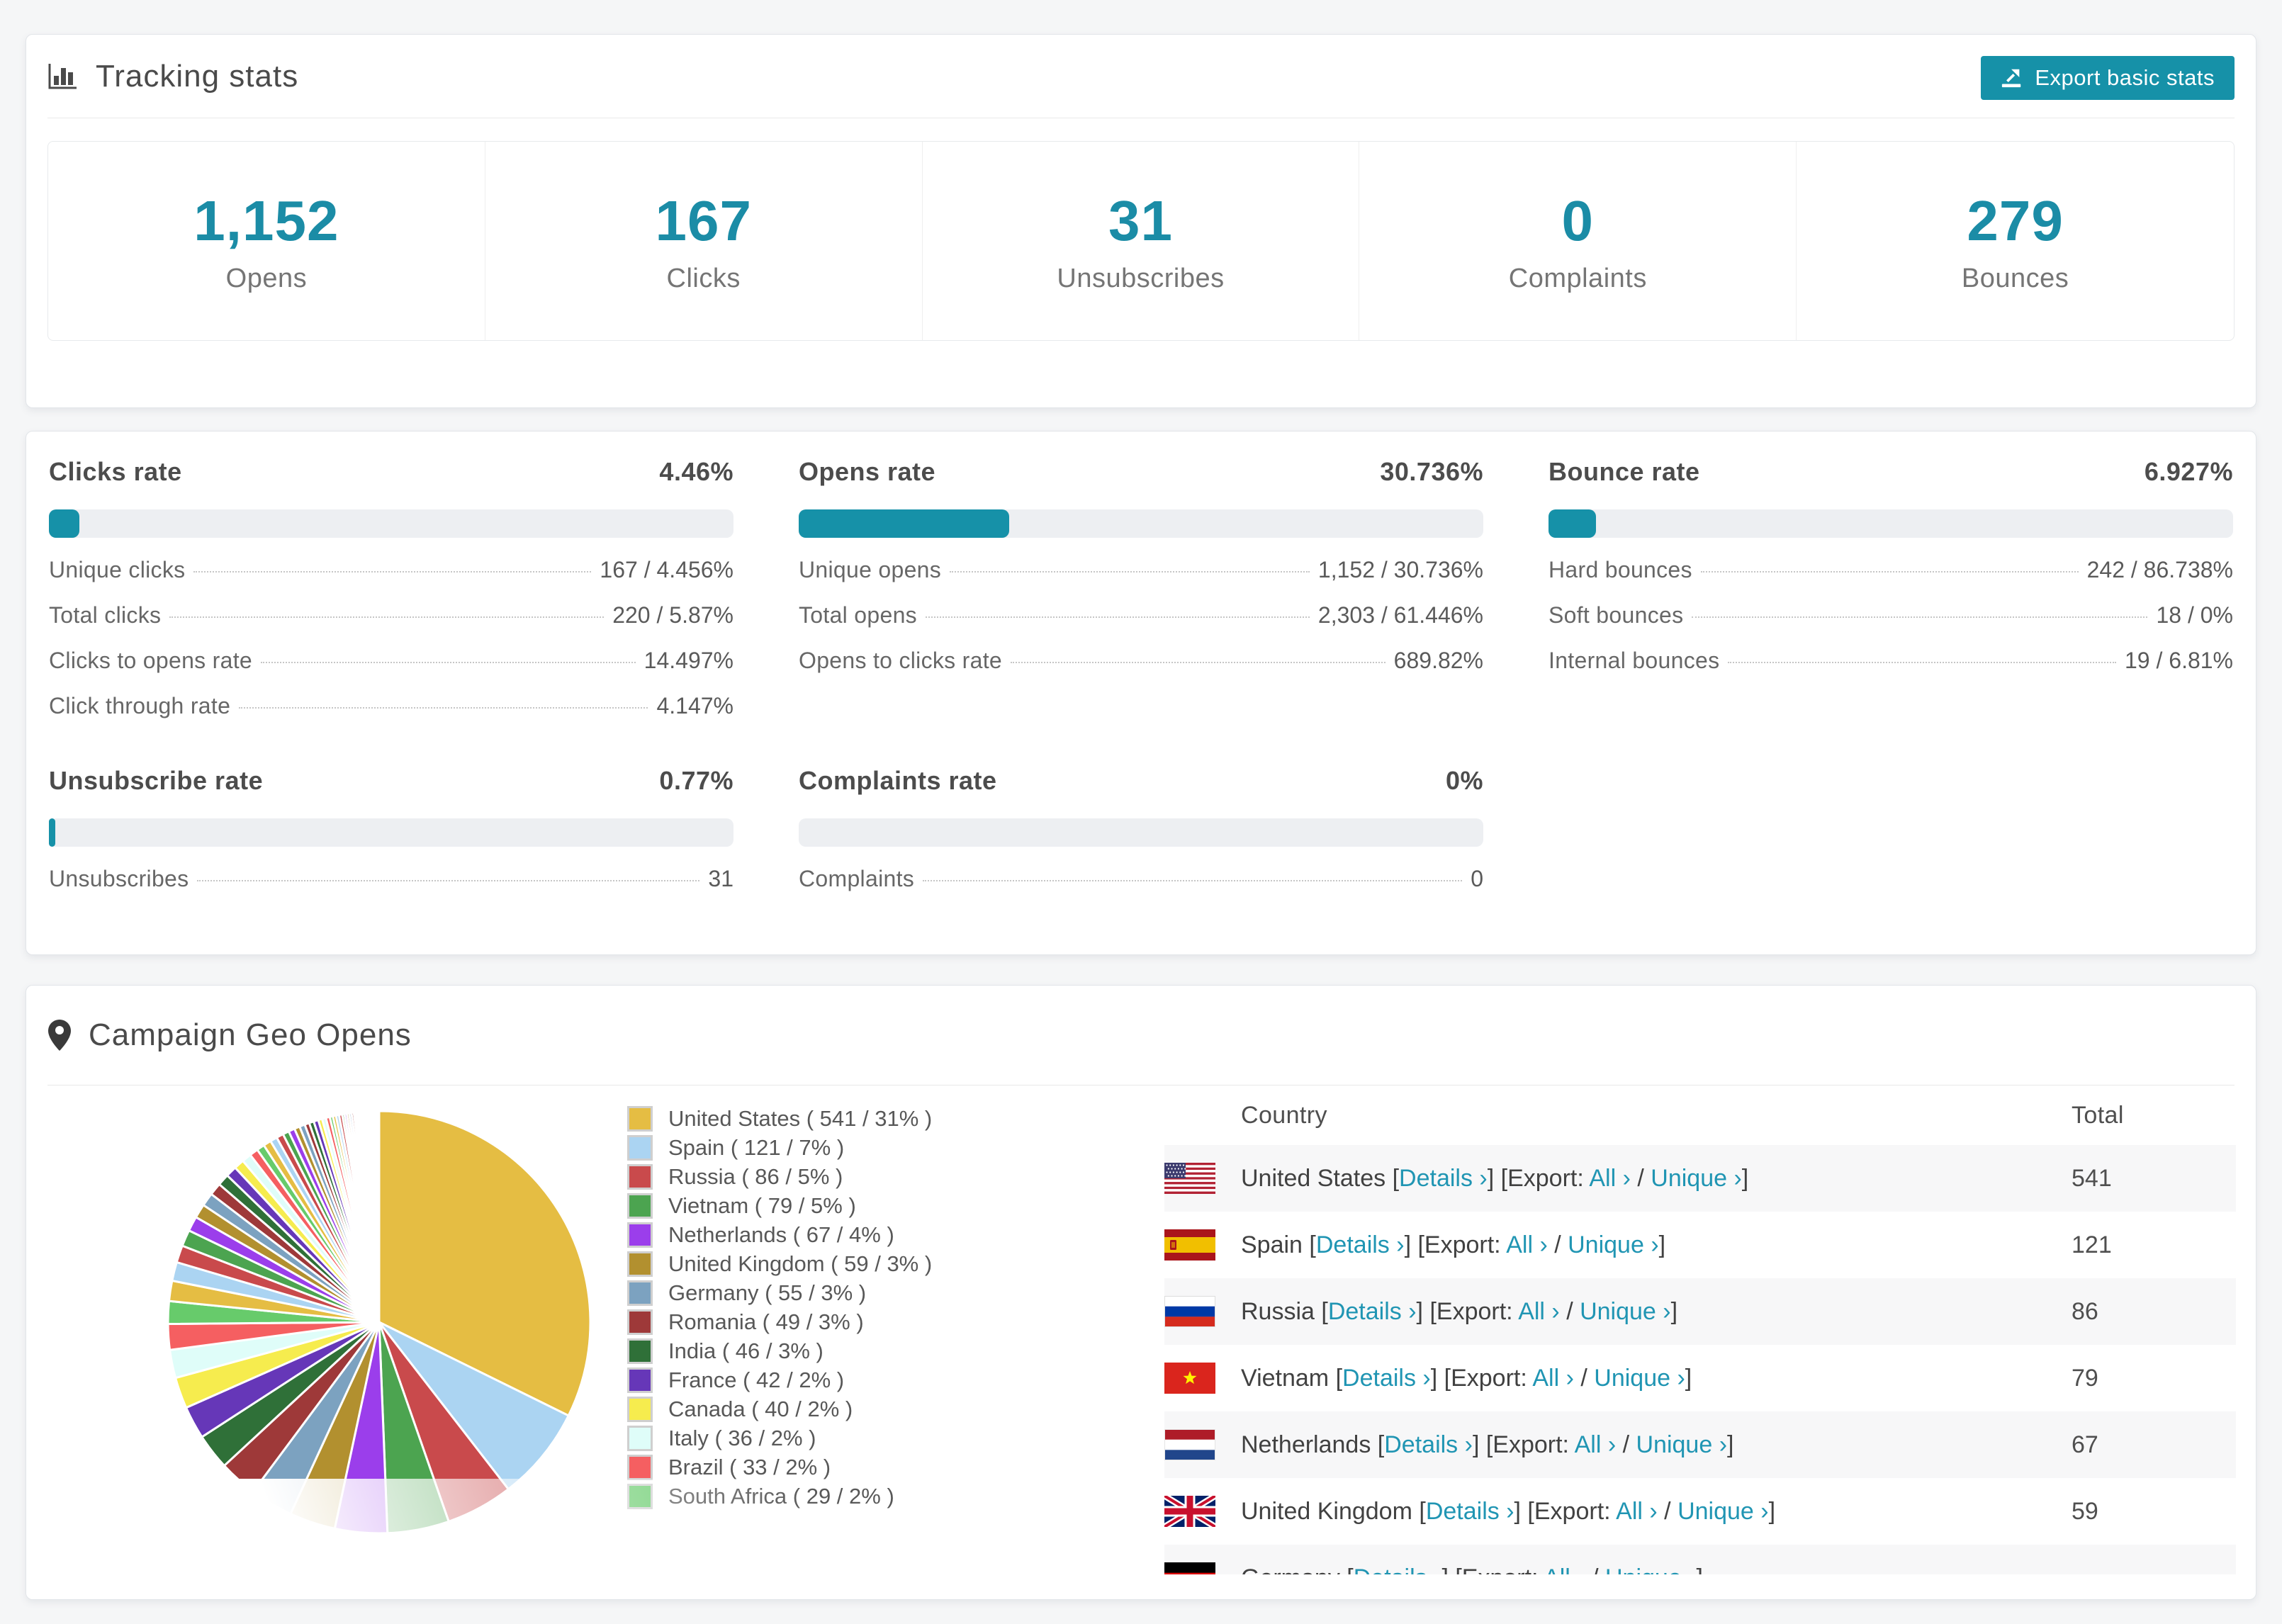  I want to click on country-name: Spain, so click(1272, 1245).